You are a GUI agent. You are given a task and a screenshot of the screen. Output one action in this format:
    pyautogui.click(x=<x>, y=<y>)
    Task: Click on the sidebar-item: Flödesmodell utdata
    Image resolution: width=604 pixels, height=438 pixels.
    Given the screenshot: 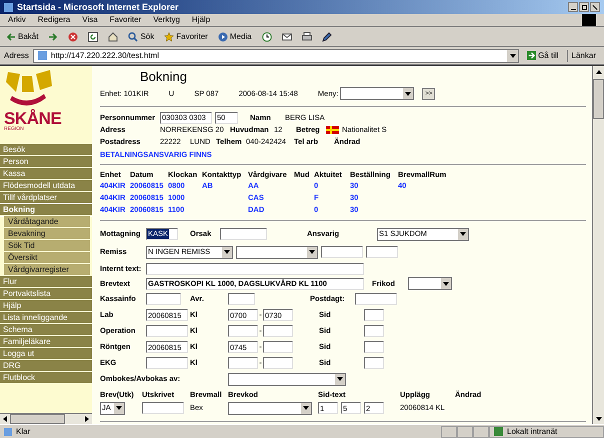 What is the action you would take?
    pyautogui.click(x=46, y=186)
    